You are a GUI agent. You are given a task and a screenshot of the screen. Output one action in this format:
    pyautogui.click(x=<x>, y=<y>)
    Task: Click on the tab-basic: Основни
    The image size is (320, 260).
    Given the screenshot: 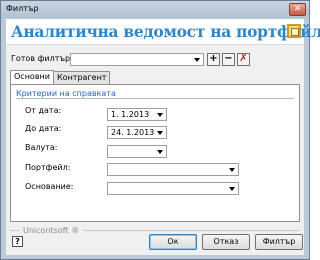 What is the action you would take?
    pyautogui.click(x=32, y=77)
    